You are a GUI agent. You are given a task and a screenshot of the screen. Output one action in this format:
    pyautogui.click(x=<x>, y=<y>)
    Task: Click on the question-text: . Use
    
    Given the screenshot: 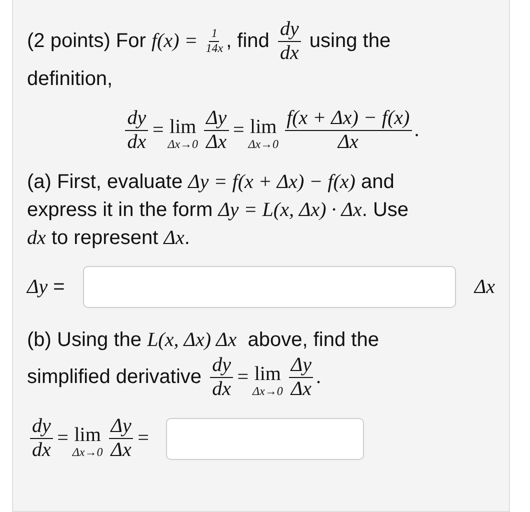 What is the action you would take?
    pyautogui.click(x=385, y=210)
    